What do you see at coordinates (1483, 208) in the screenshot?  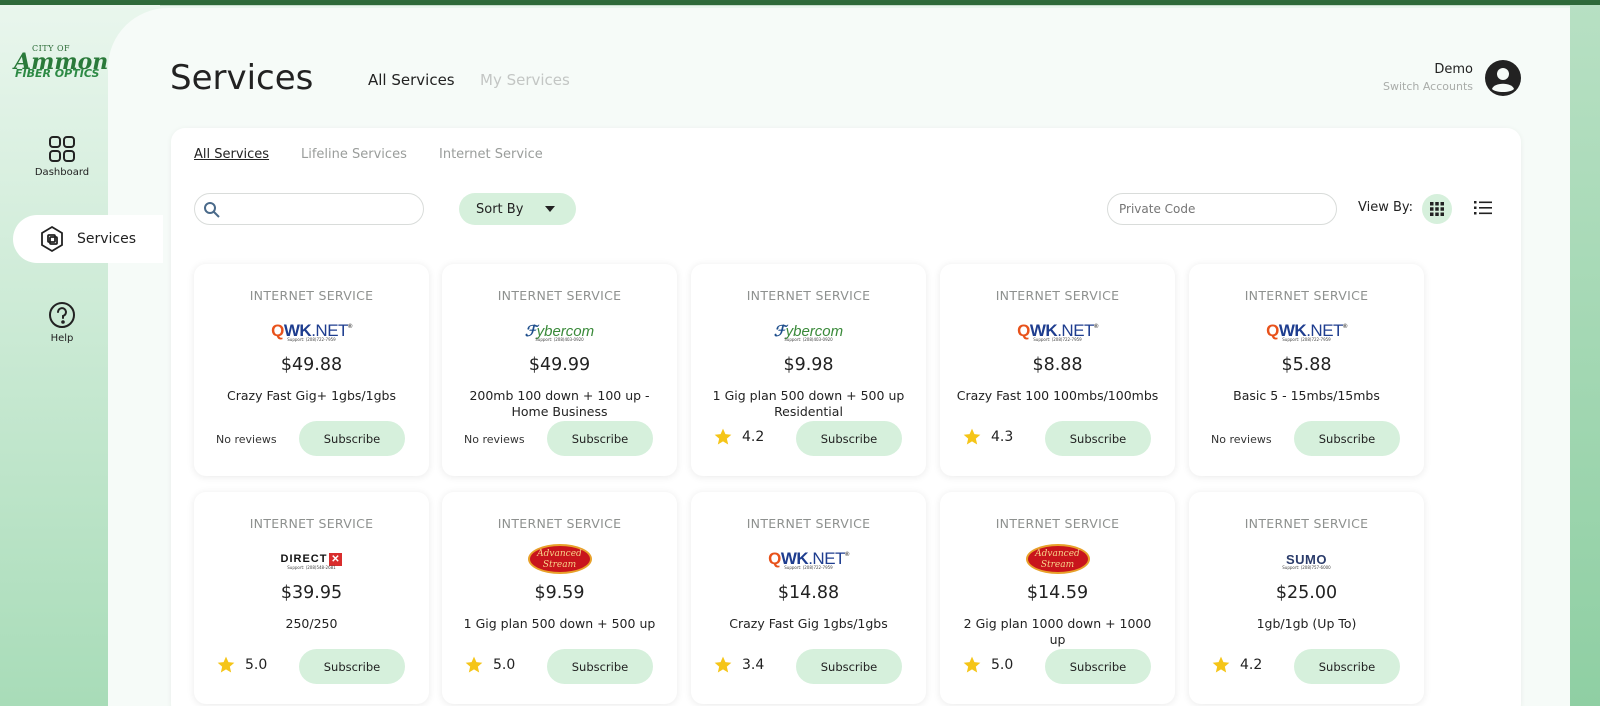 I see `list-view-icon` at bounding box center [1483, 208].